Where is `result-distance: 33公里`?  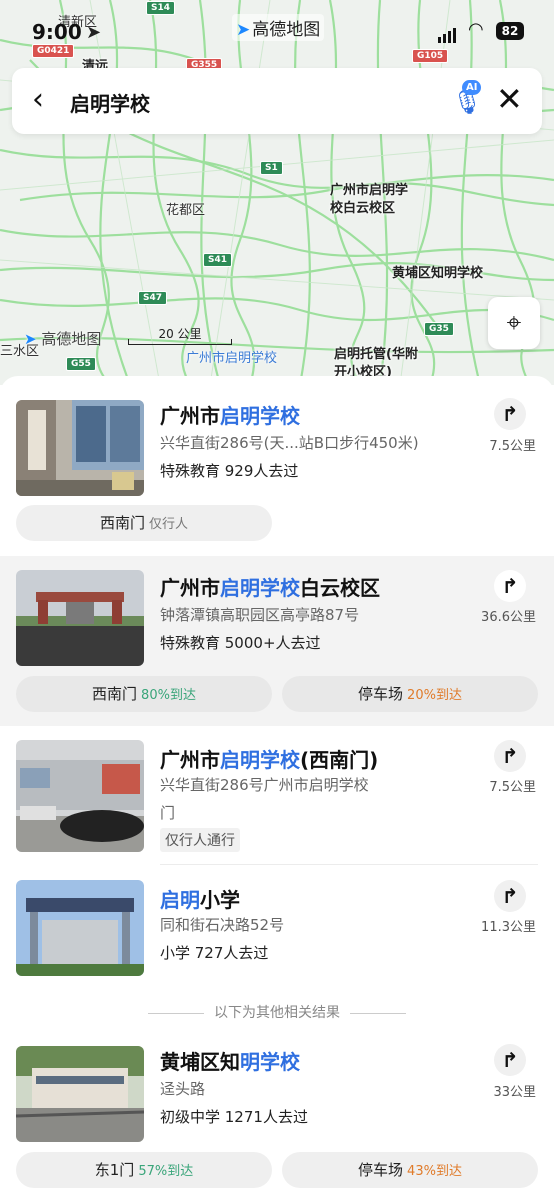 result-distance: 33公里 is located at coordinates (514, 1092).